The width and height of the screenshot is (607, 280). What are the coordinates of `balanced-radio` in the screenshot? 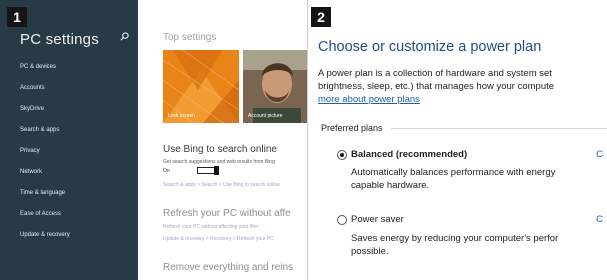 It's located at (342, 155).